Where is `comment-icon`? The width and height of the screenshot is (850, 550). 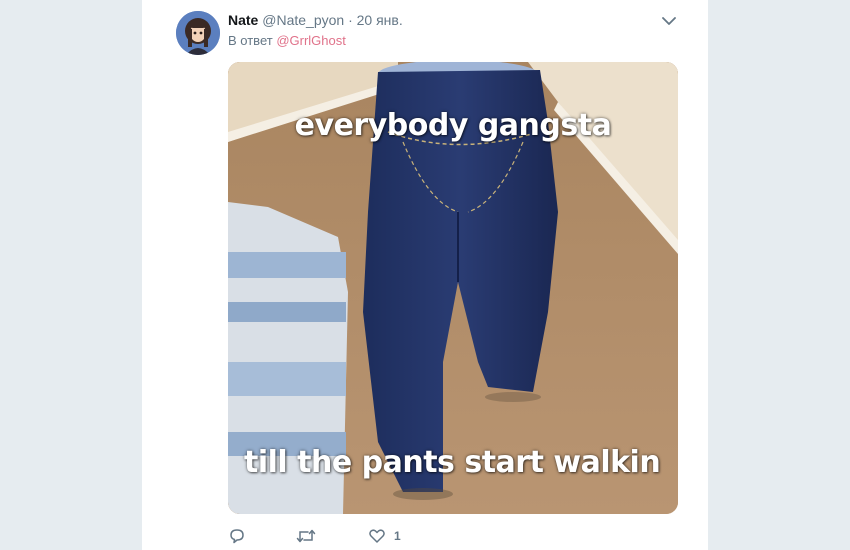
comment-icon is located at coordinates (237, 536).